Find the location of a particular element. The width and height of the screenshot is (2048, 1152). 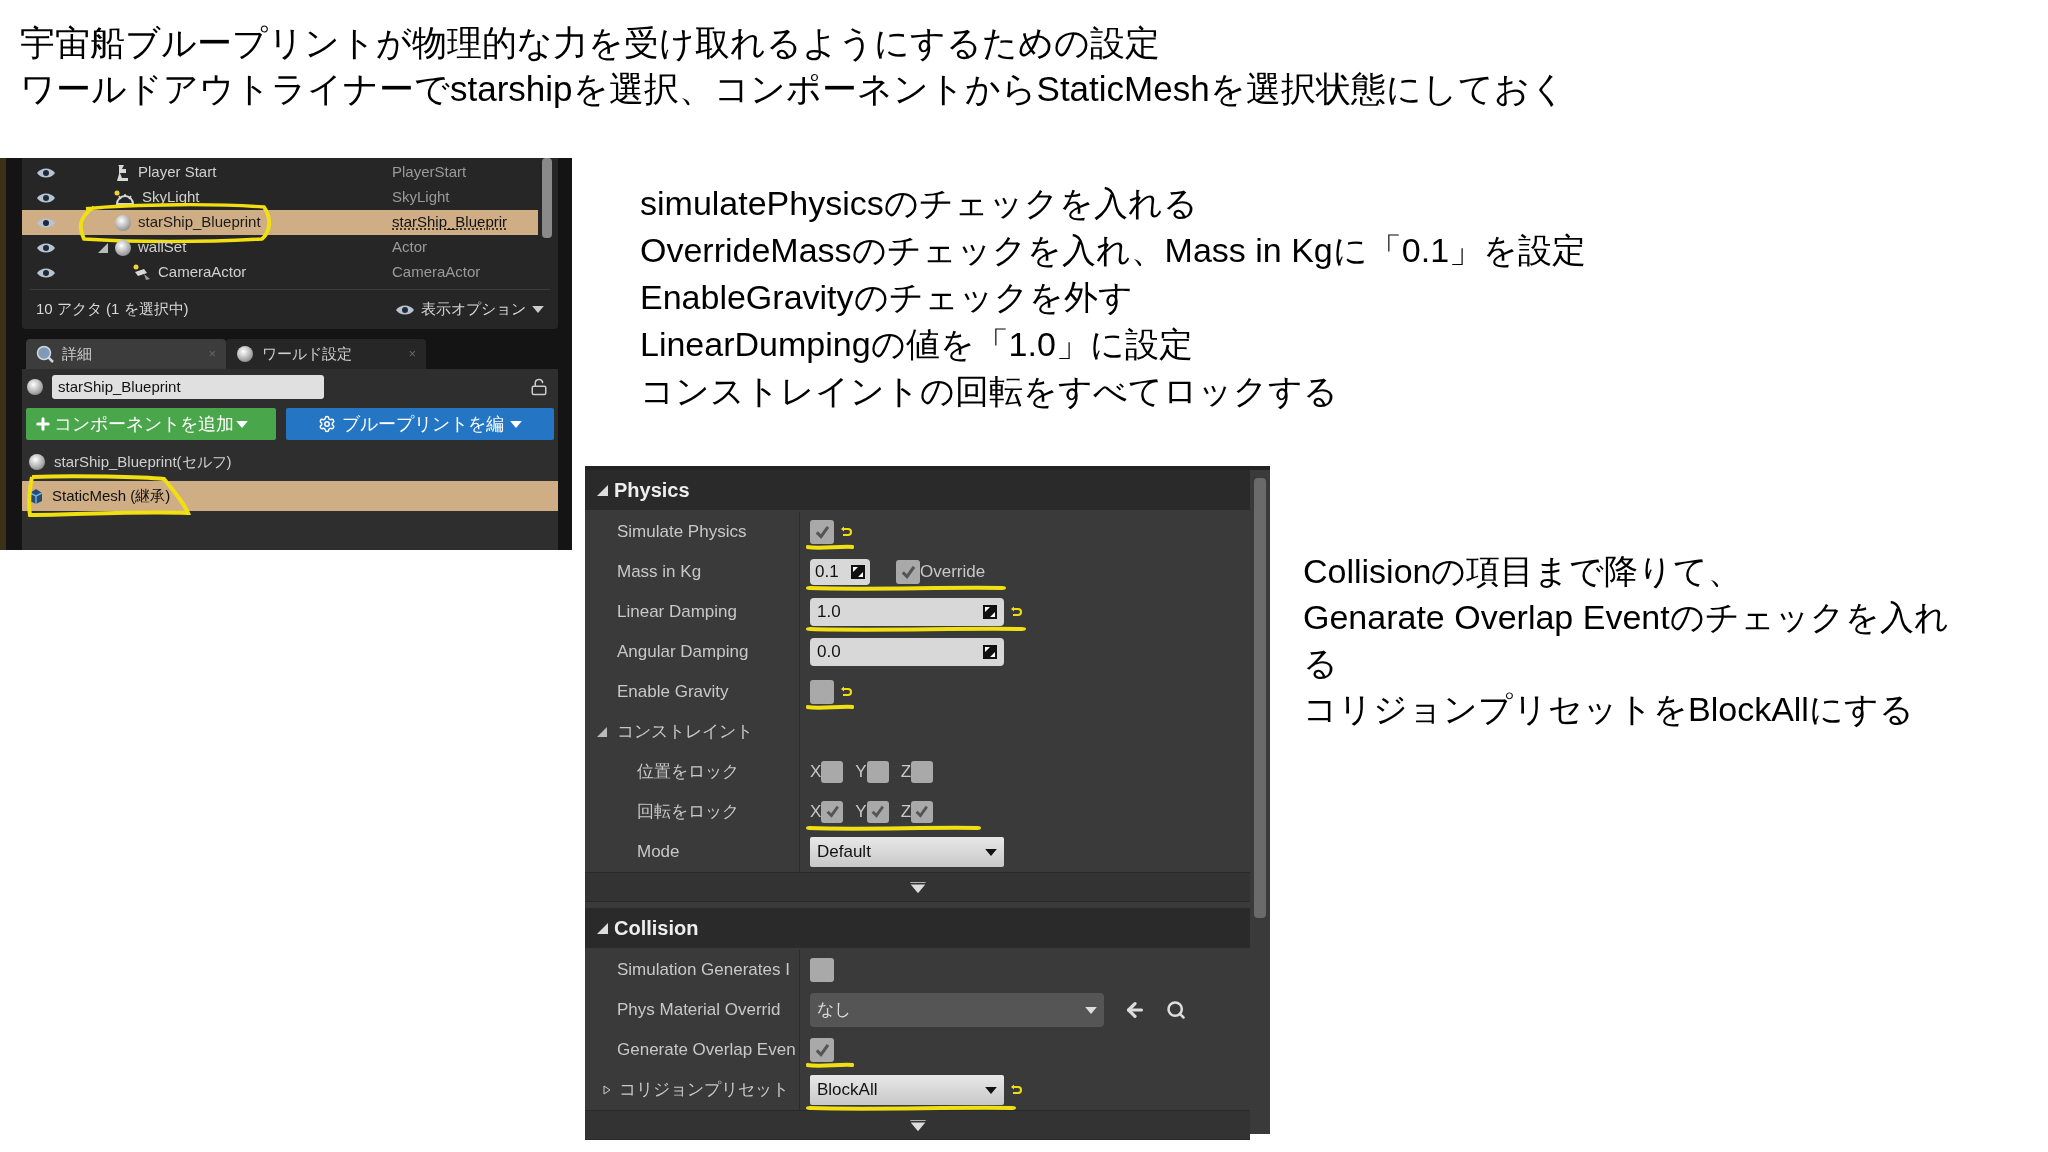

property-label: Mass in Kg is located at coordinates (659, 572).